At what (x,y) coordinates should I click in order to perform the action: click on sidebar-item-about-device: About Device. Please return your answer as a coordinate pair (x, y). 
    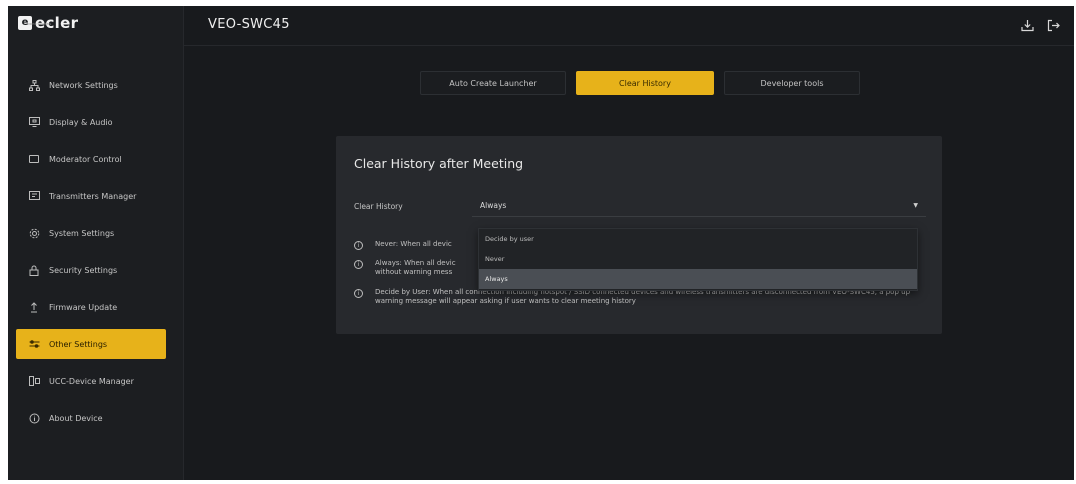
    Looking at the image, I should click on (91, 418).